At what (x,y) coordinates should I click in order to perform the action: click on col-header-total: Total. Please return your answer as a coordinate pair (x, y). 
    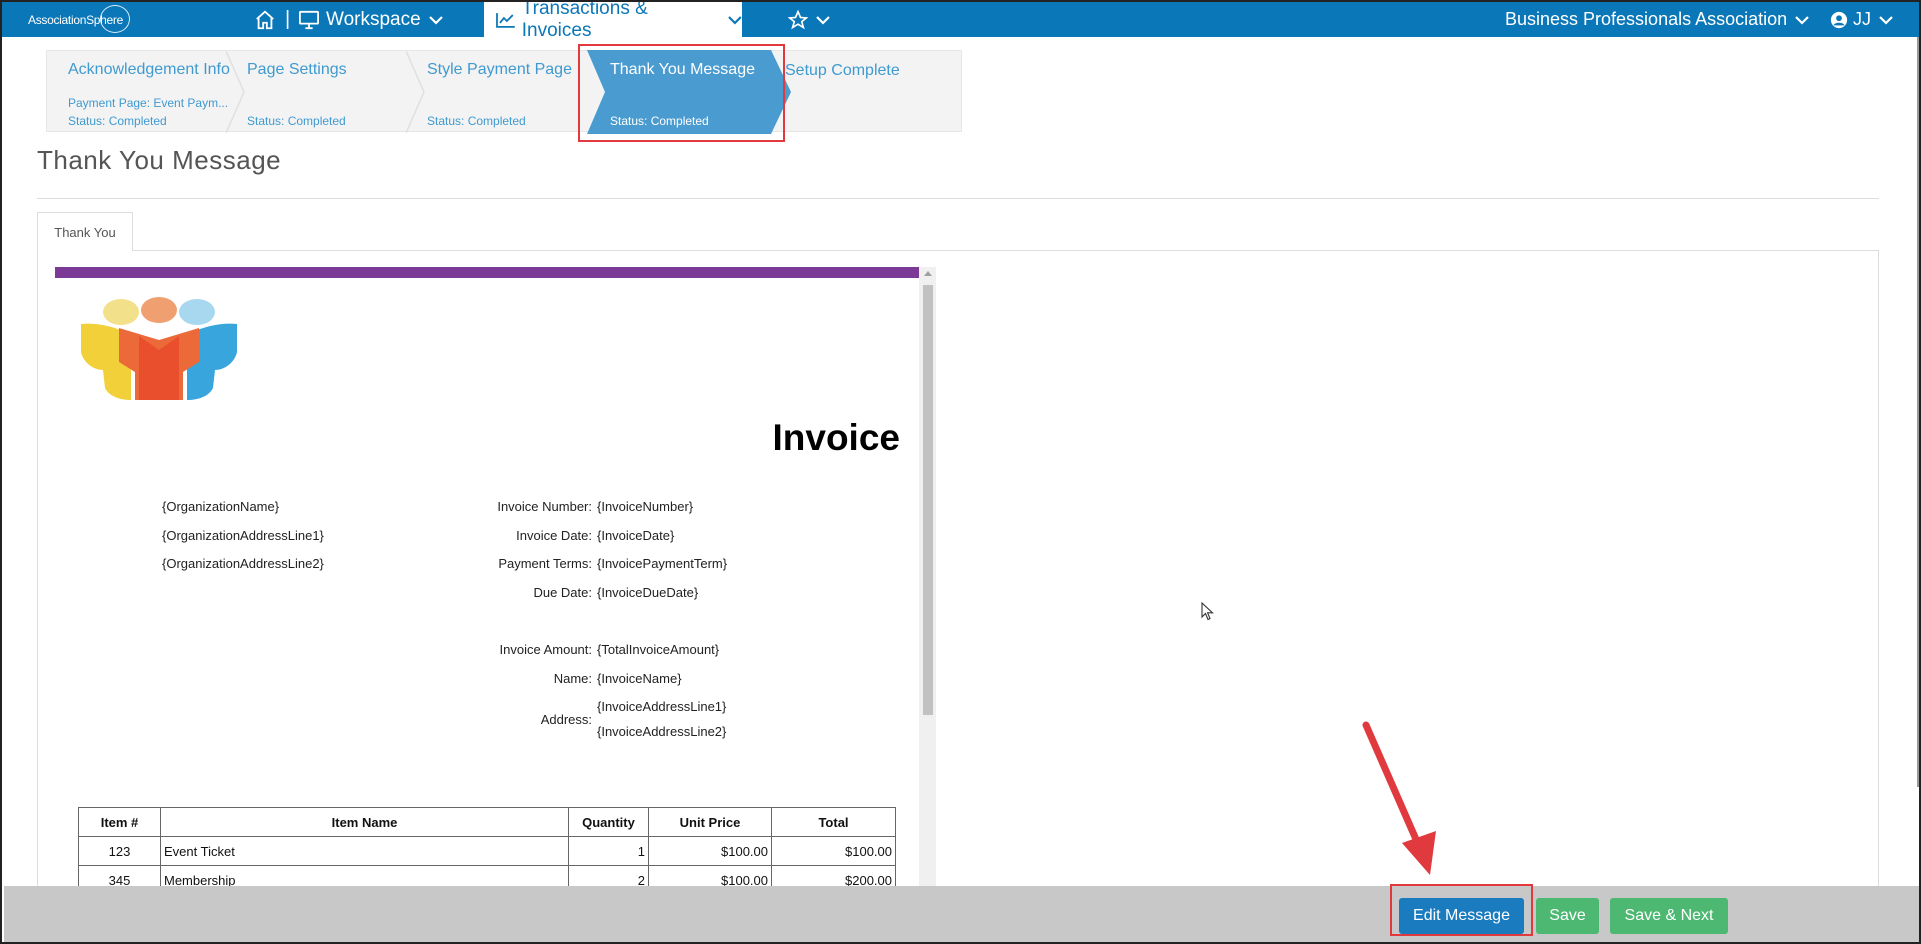
    Looking at the image, I should click on (833, 822).